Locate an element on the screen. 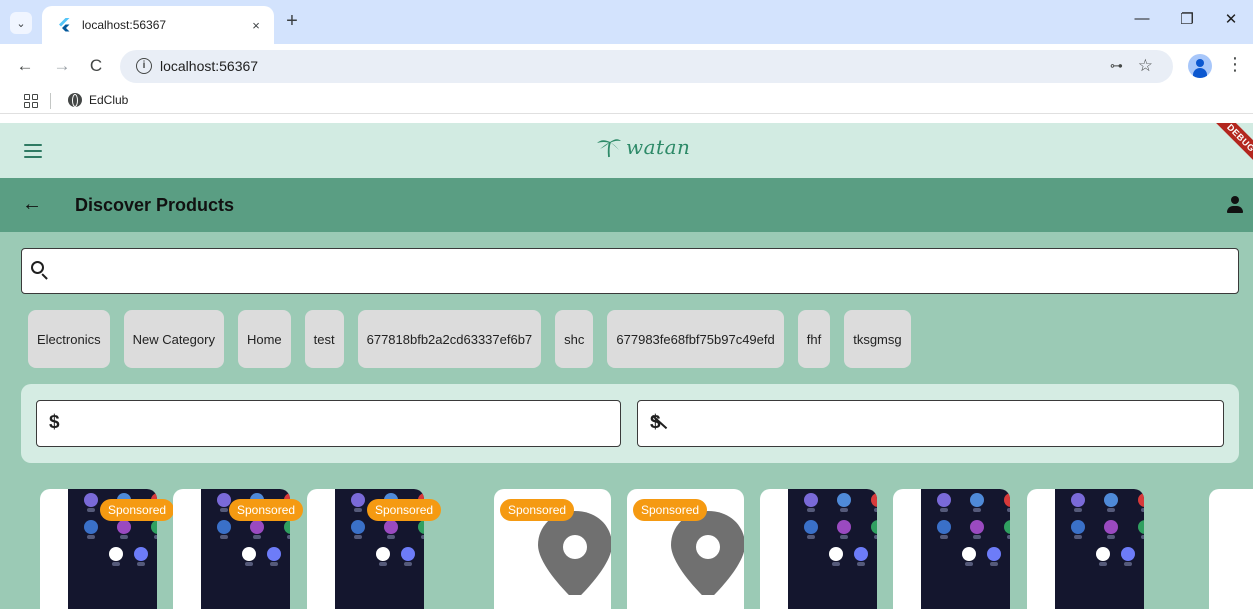 The height and width of the screenshot is (609, 1253). browser-toolbar: ← → C i localhost:56367 ⊶ ☆ ⋮ is located at coordinates (626, 66).